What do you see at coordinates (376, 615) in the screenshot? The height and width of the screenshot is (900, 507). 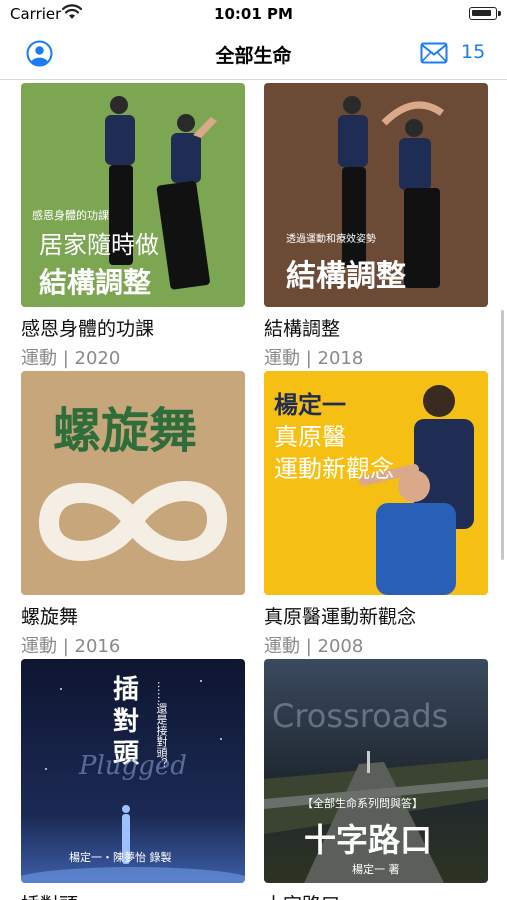 I see `book-title: 真原醫運動新觀念` at bounding box center [376, 615].